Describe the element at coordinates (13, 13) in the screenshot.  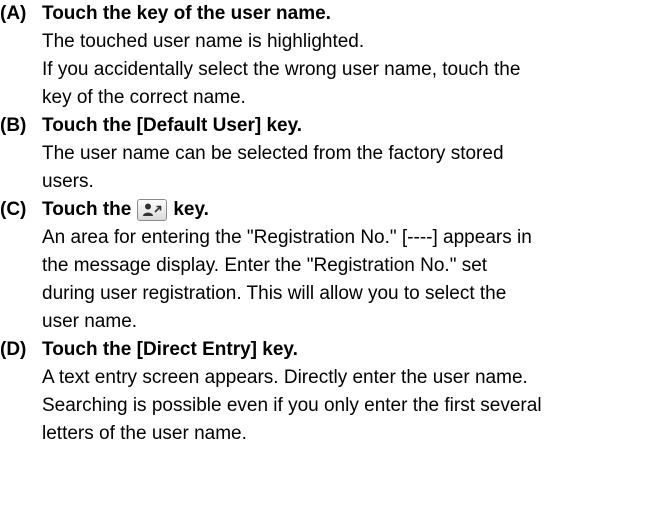
I see `item-marker: (A)` at that location.